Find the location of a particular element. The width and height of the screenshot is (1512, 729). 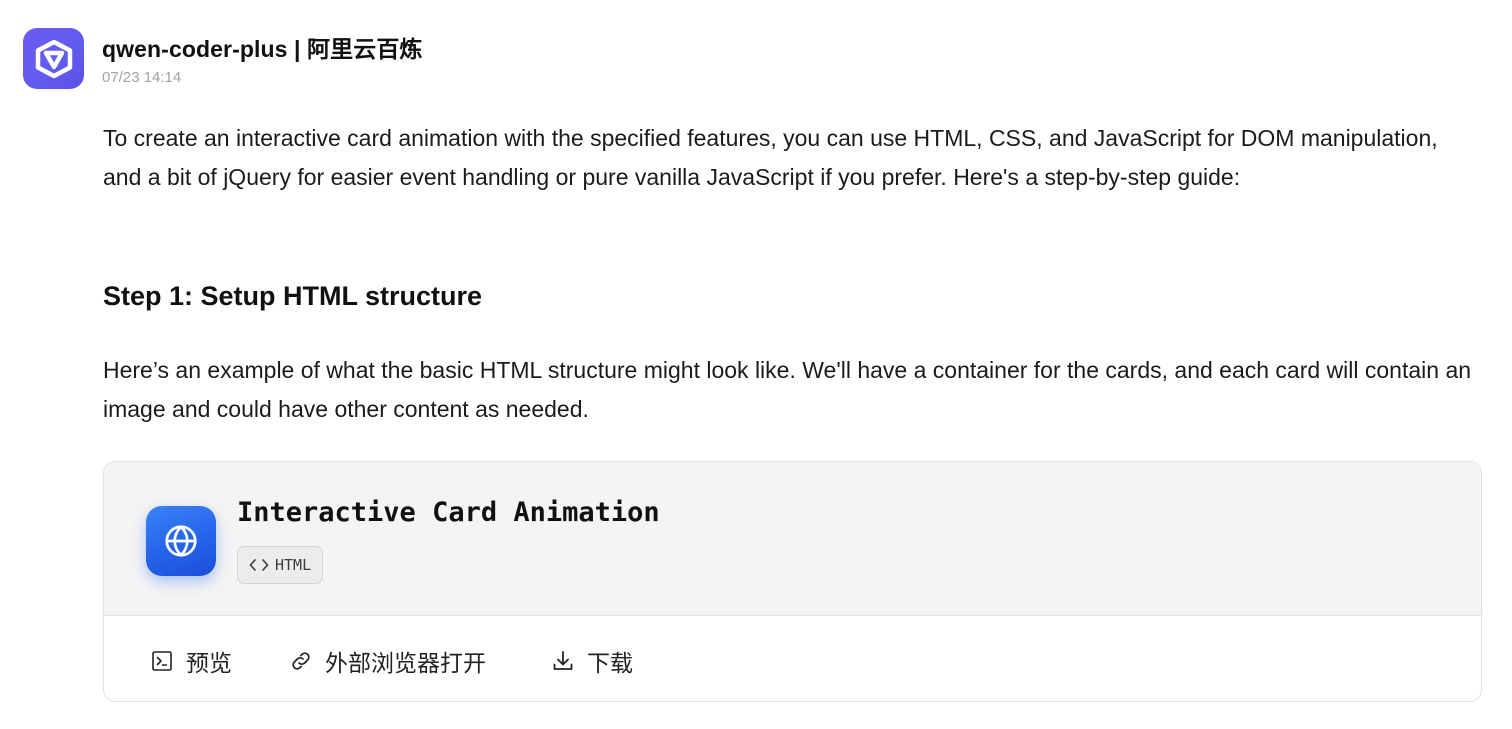

preview-button-label: 预览 is located at coordinates (209, 664).